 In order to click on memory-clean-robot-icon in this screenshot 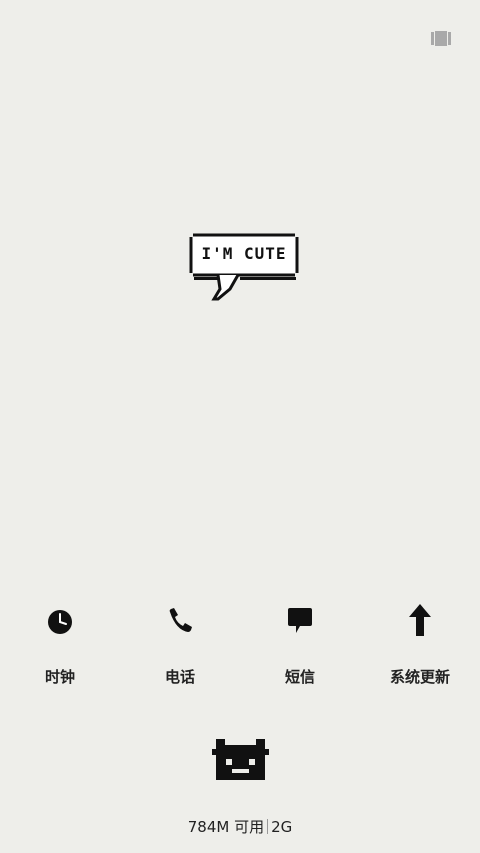, I will do `click(240, 759)`.